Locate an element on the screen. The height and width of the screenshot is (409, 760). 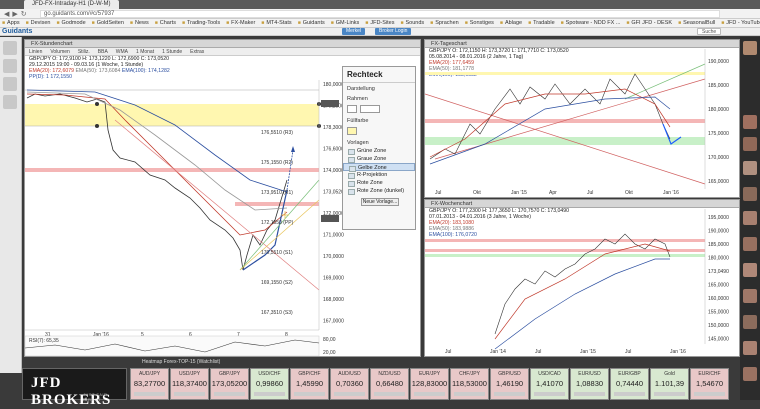
bookmark-item: SeasonalBull is located at coordinates (696, 23).